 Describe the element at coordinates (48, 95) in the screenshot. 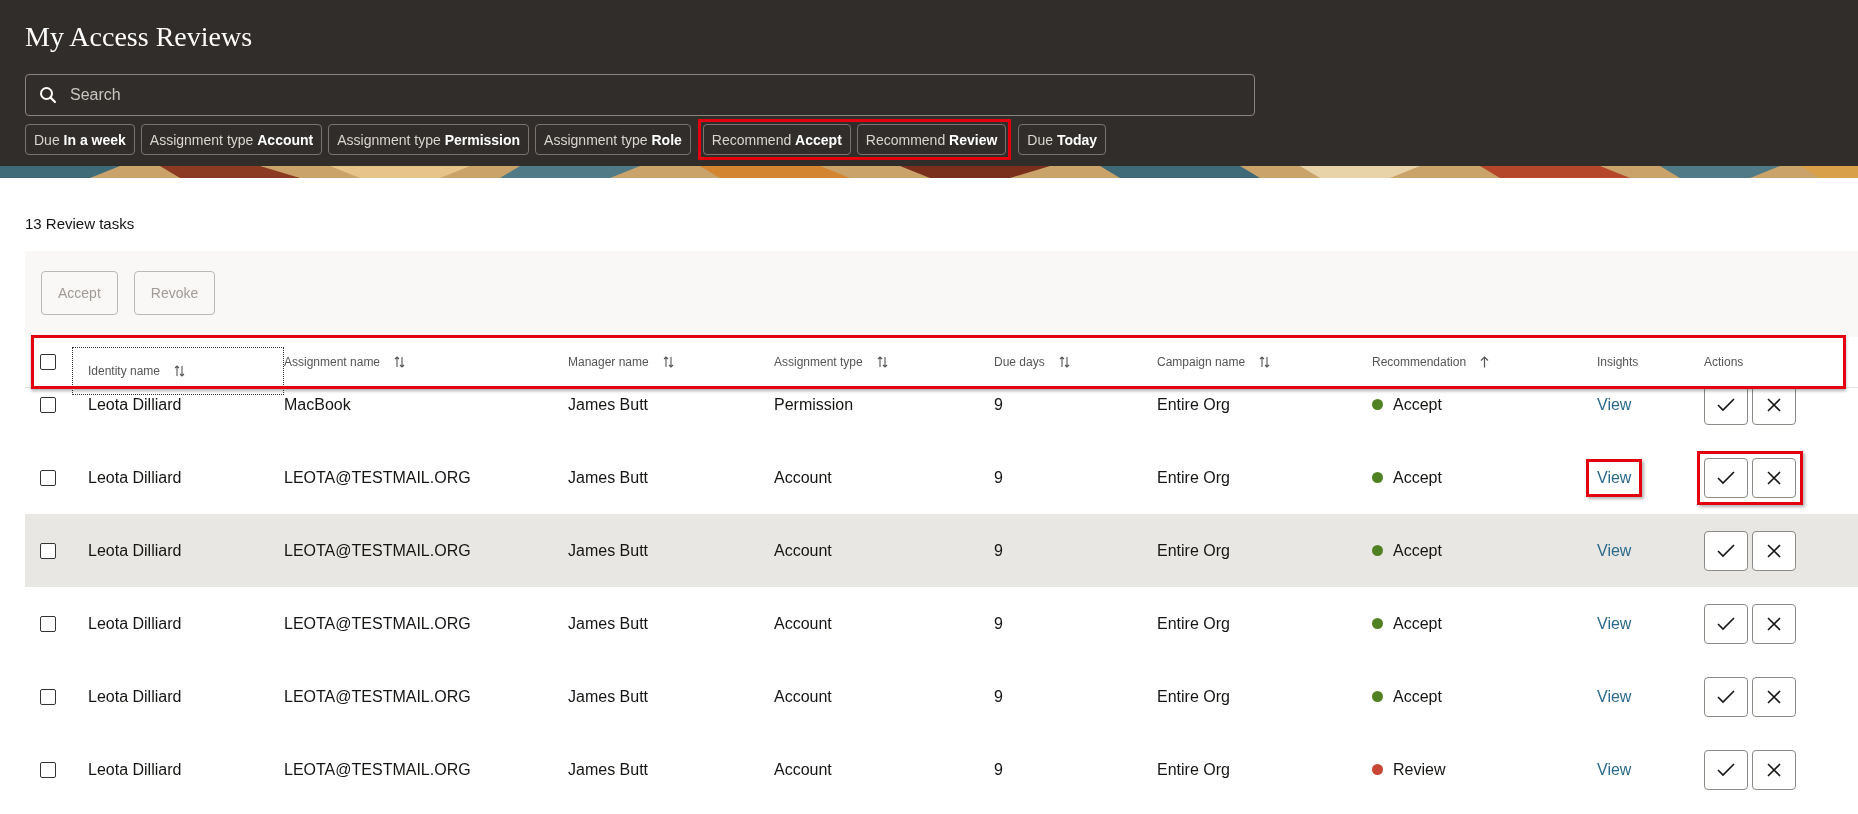

I see `search-icon` at that location.